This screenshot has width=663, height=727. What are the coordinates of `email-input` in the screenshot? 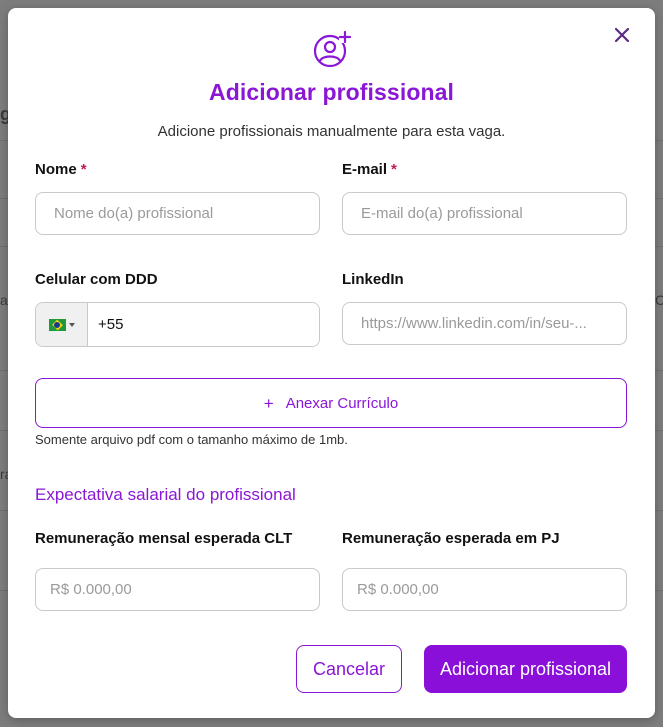 It's located at (484, 213).